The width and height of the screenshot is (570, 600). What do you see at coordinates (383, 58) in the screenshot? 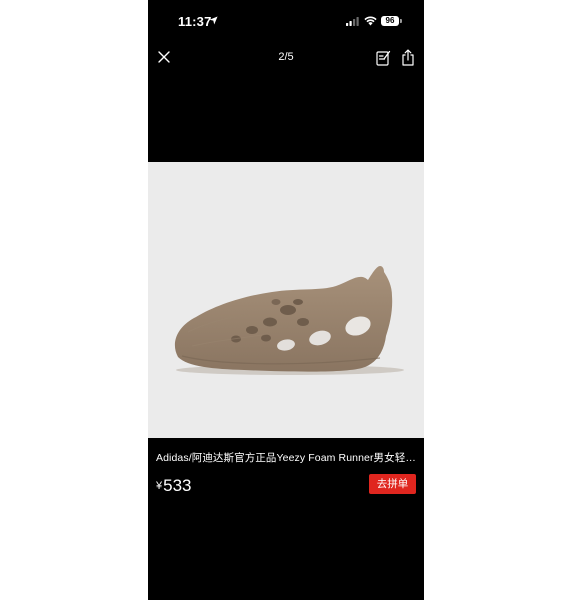
I see `edit-note-icon` at bounding box center [383, 58].